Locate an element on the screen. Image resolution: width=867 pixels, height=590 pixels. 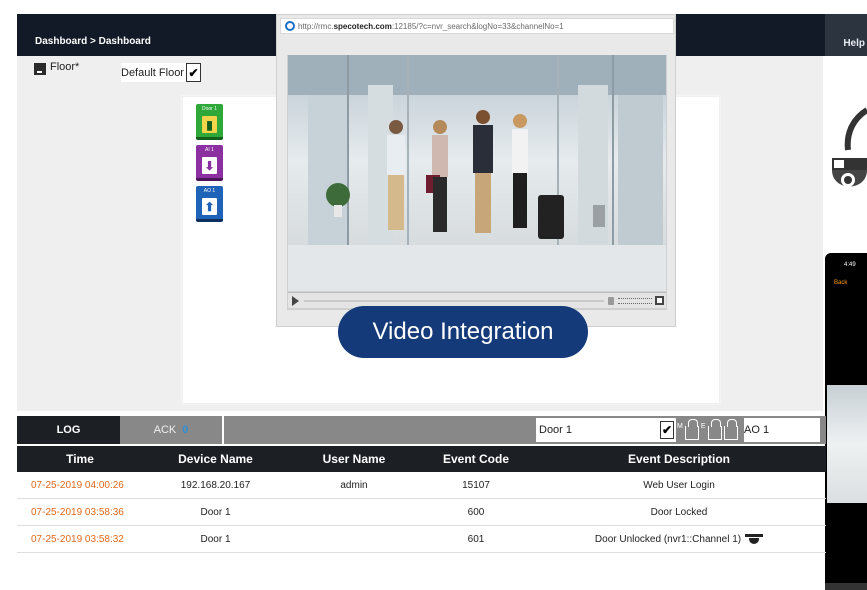
ai-device-icon: AI 1 ⬇ is located at coordinates (209, 163).